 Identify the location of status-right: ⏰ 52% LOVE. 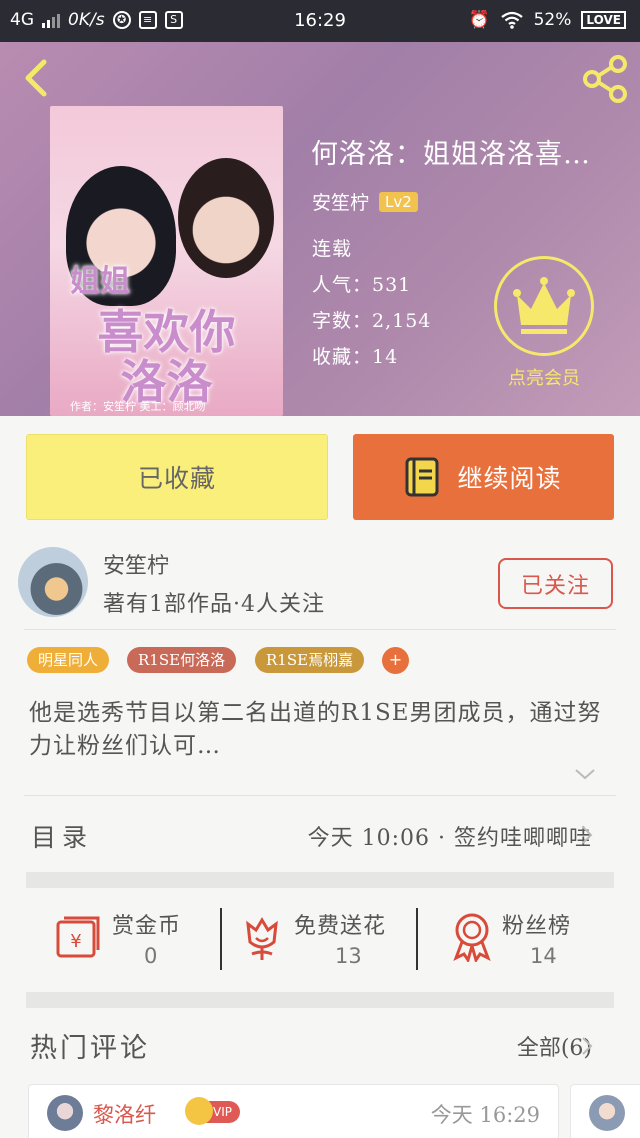
(547, 20).